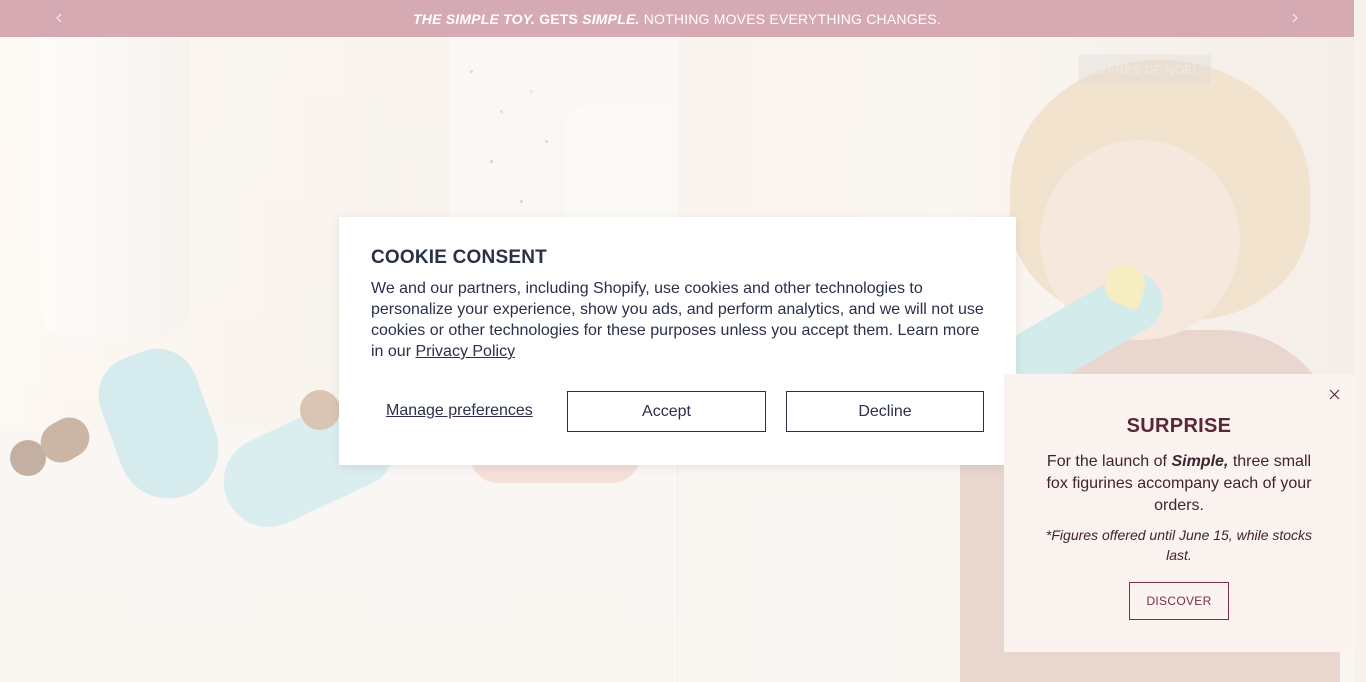  I want to click on announcement-tagline: NOTHING MOVES EVERYTHING CHANGES., so click(792, 18).